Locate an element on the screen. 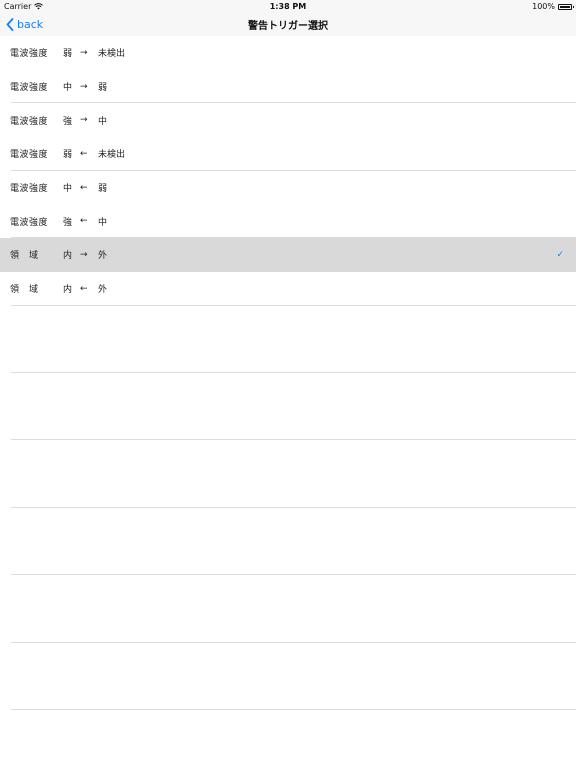 This screenshot has width=576, height=768. trigger-row: 領 域 内 ← 外 is located at coordinates (288, 289).